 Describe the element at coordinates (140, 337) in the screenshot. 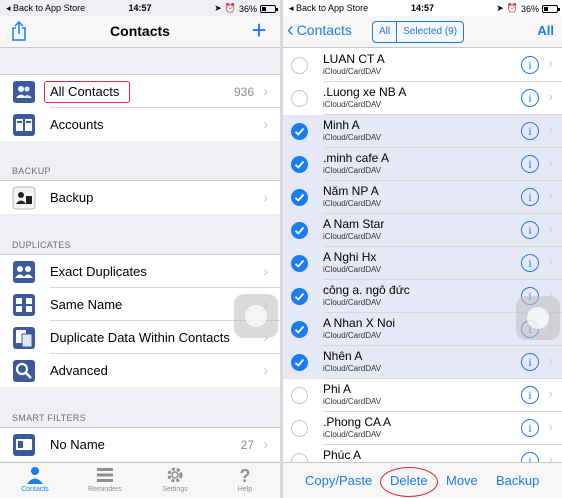

I see `duplicate-data-label: Duplicate Data Within Contacts` at that location.